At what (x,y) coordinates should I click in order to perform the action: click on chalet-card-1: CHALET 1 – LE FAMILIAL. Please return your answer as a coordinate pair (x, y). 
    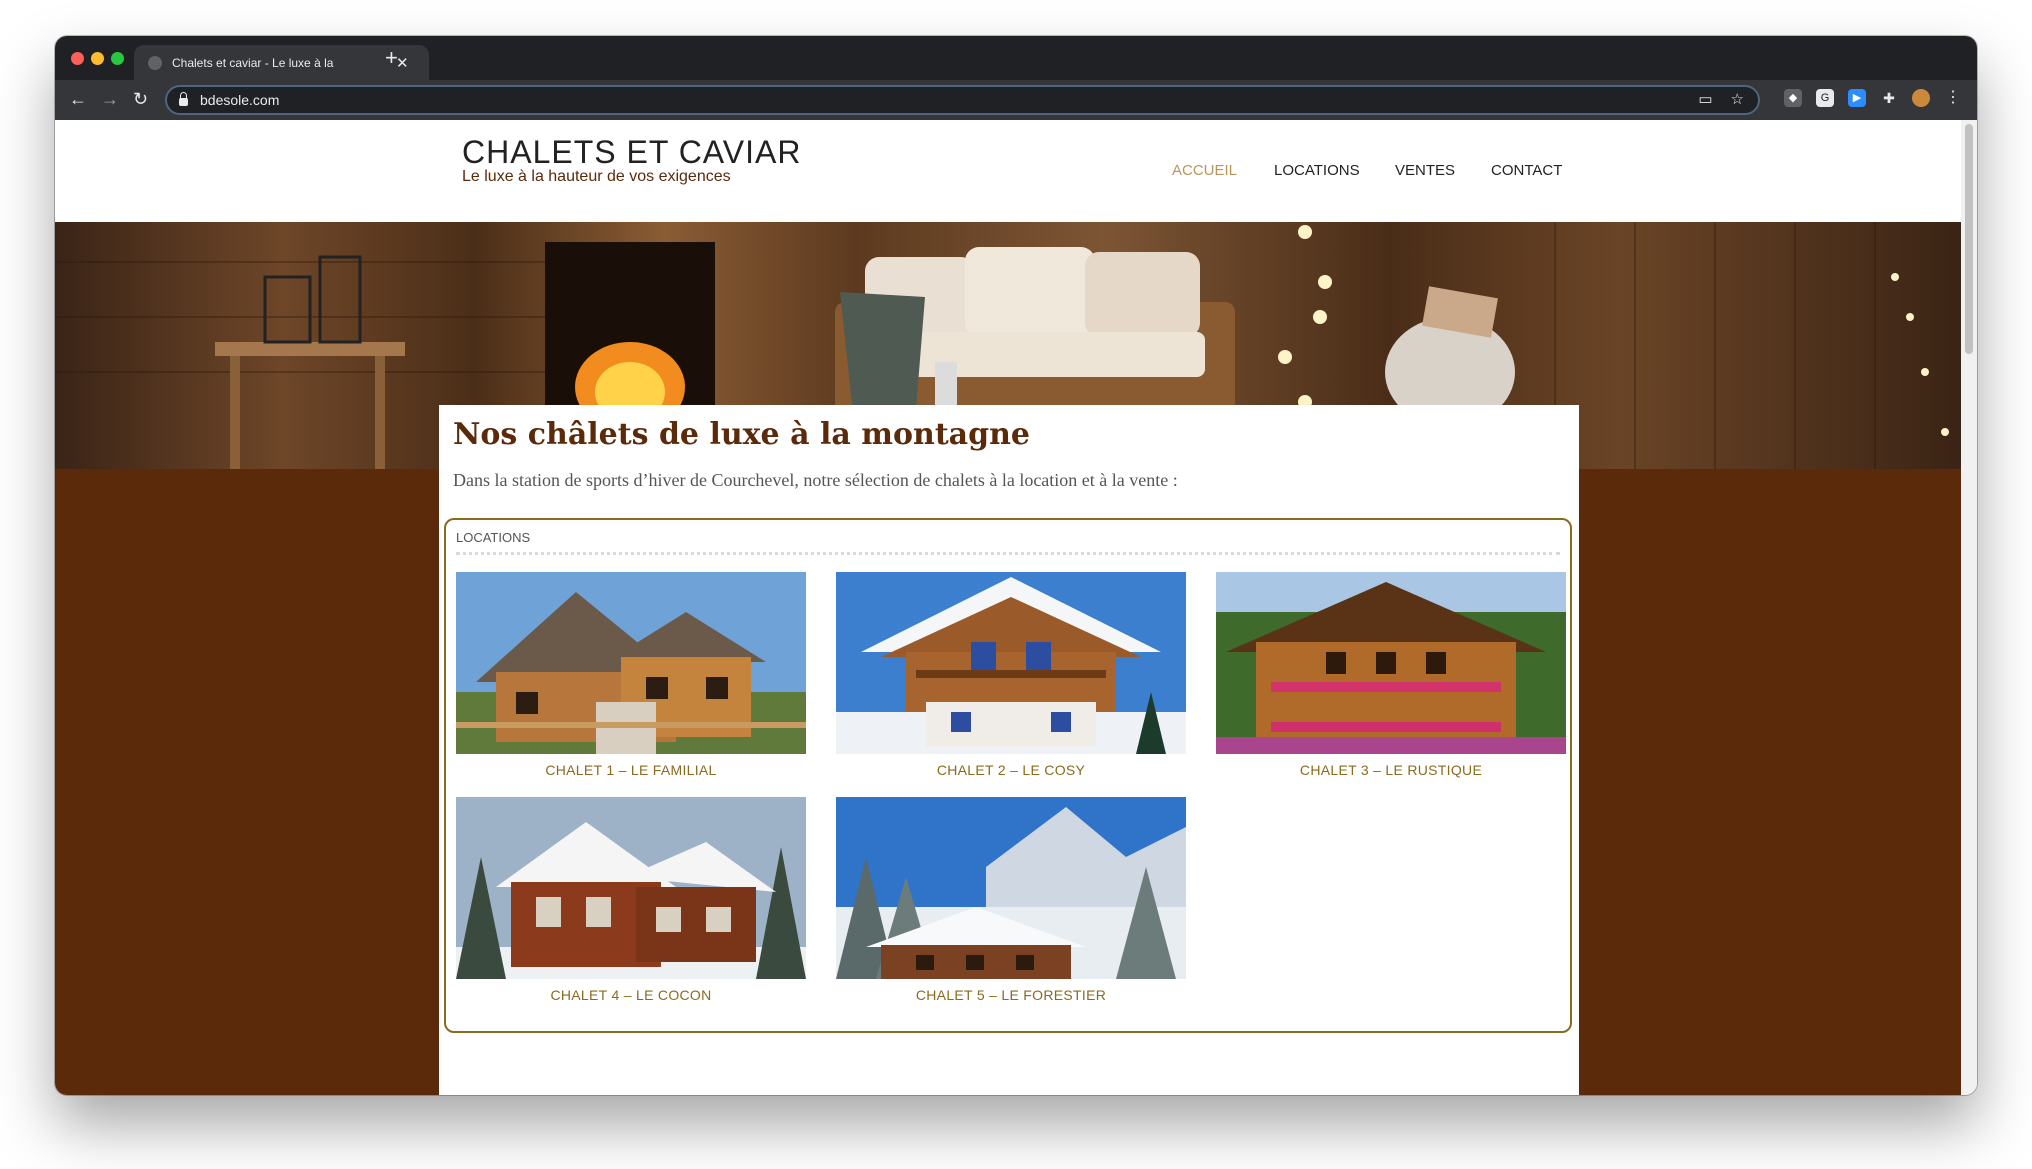
    Looking at the image, I should click on (631, 675).